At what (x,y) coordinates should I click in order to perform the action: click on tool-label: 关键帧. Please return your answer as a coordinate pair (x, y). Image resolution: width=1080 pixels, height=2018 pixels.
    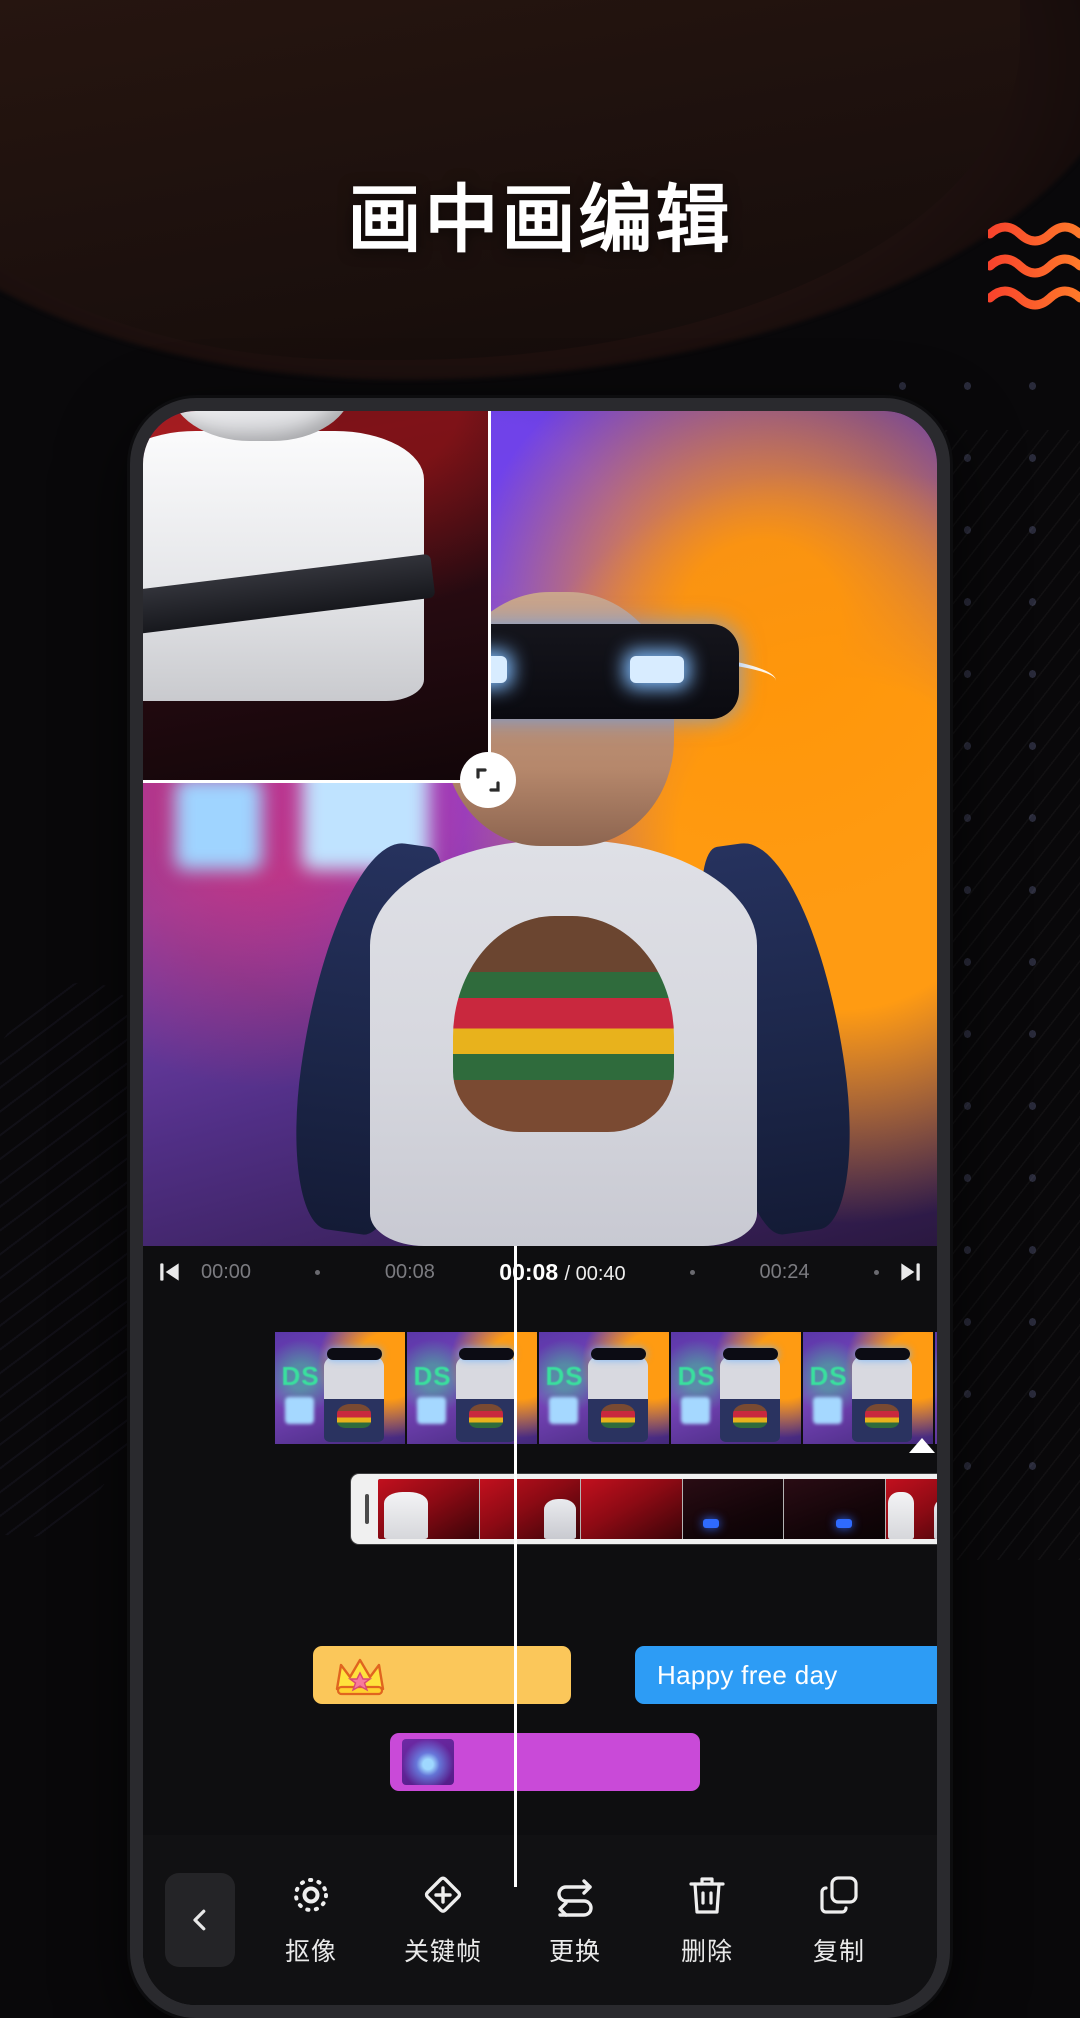
    Looking at the image, I should click on (442, 1952).